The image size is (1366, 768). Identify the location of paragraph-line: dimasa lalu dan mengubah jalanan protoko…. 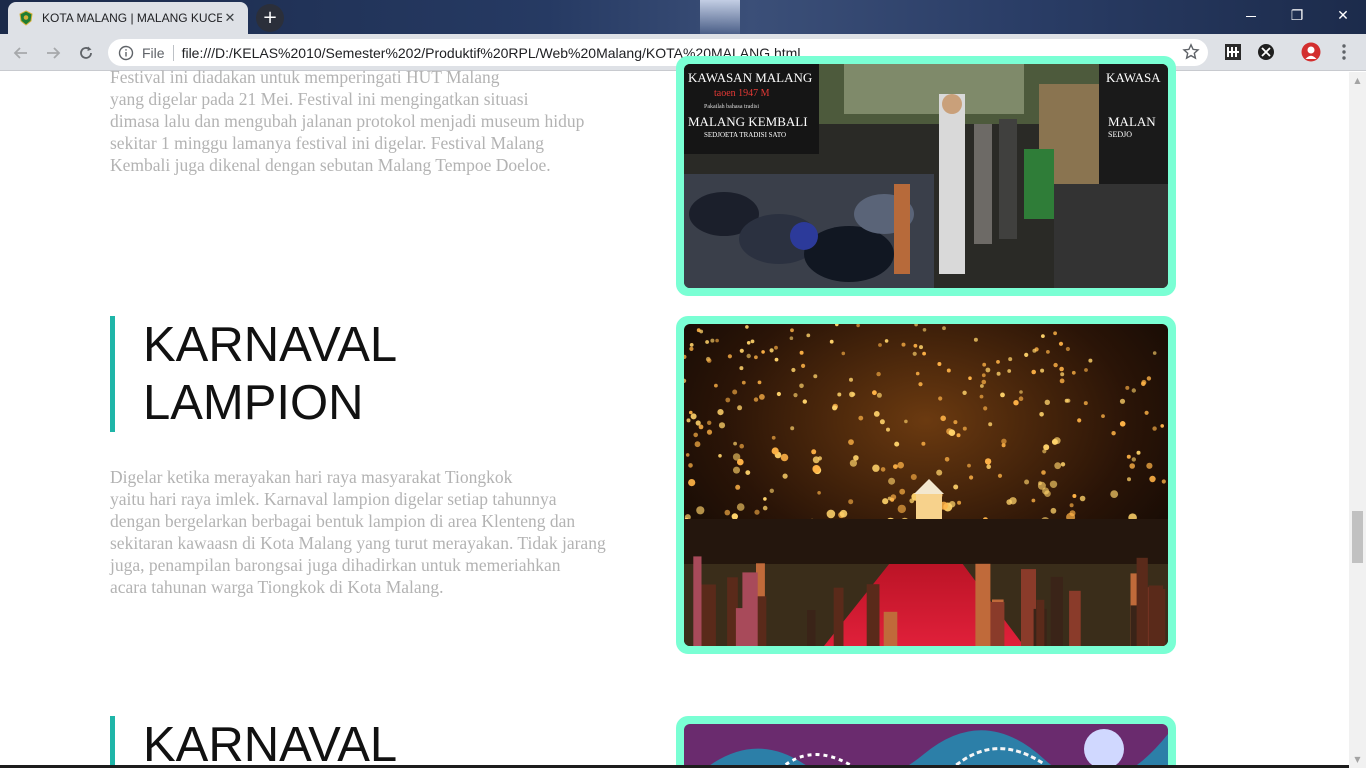
(347, 121).